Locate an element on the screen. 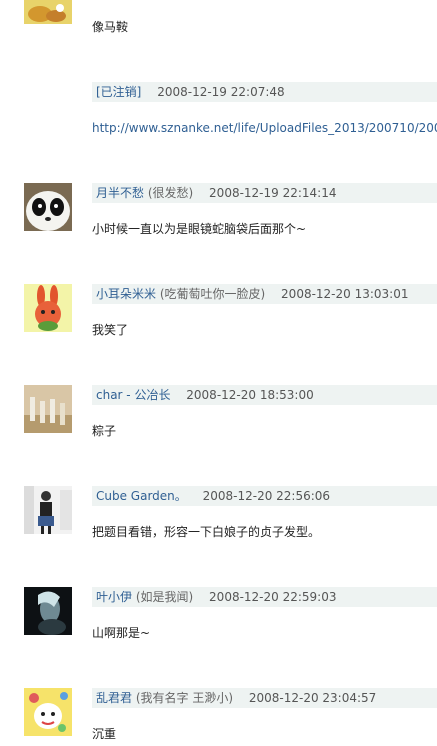 The image size is (437, 746). comment-timestamp: 2008-12-19 22:14:14 is located at coordinates (273, 193).